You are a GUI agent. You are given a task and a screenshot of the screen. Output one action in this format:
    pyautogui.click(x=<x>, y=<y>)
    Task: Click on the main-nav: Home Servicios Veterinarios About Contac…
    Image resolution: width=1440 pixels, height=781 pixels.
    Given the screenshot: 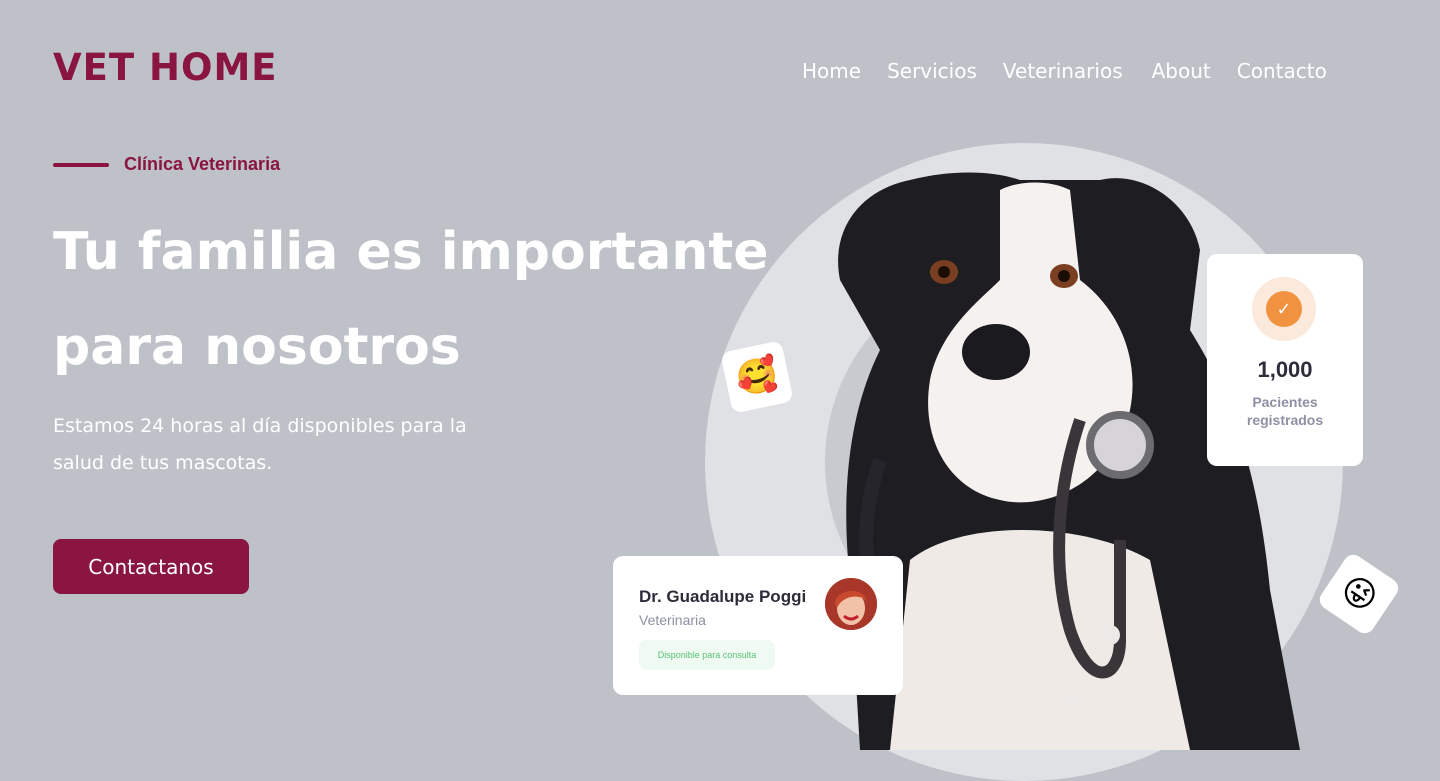 What is the action you would take?
    pyautogui.click(x=1064, y=71)
    